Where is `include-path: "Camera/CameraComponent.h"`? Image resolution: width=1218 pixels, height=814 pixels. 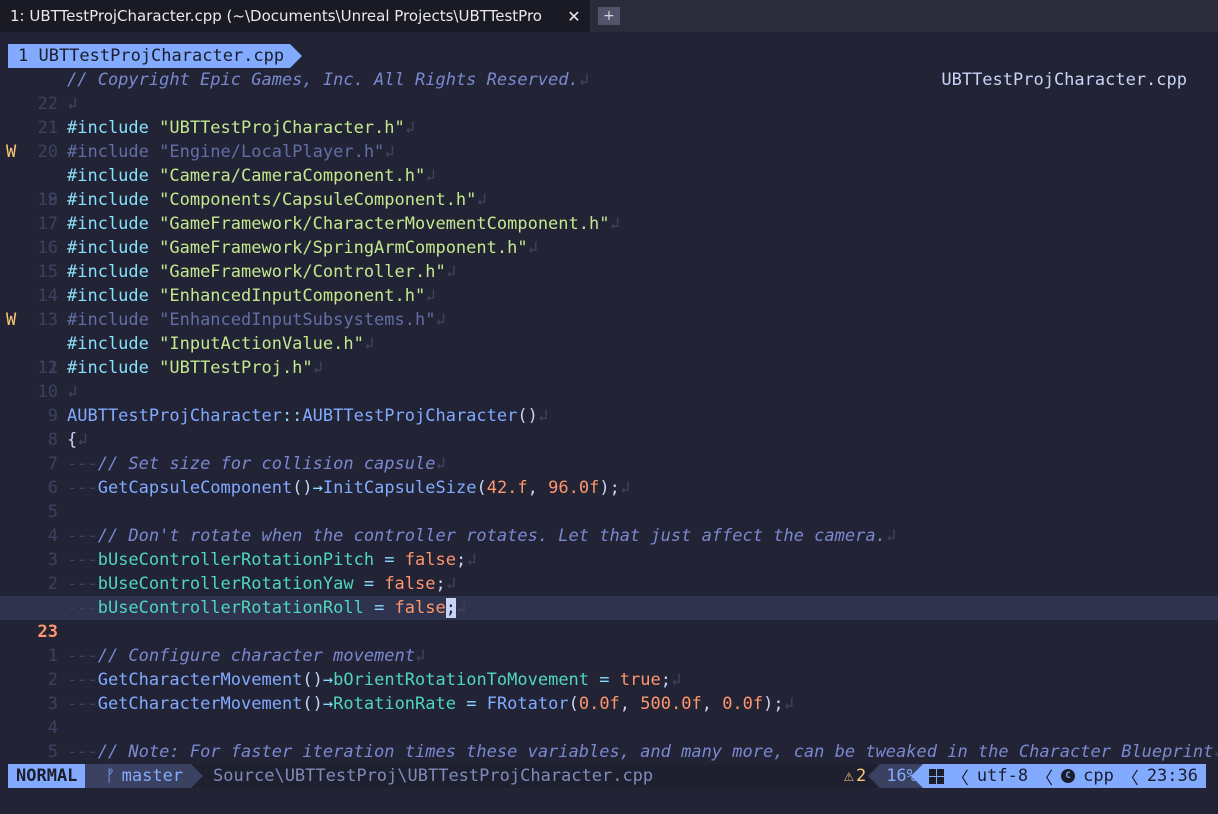 include-path: "Camera/CameraComponent.h" is located at coordinates (292, 176).